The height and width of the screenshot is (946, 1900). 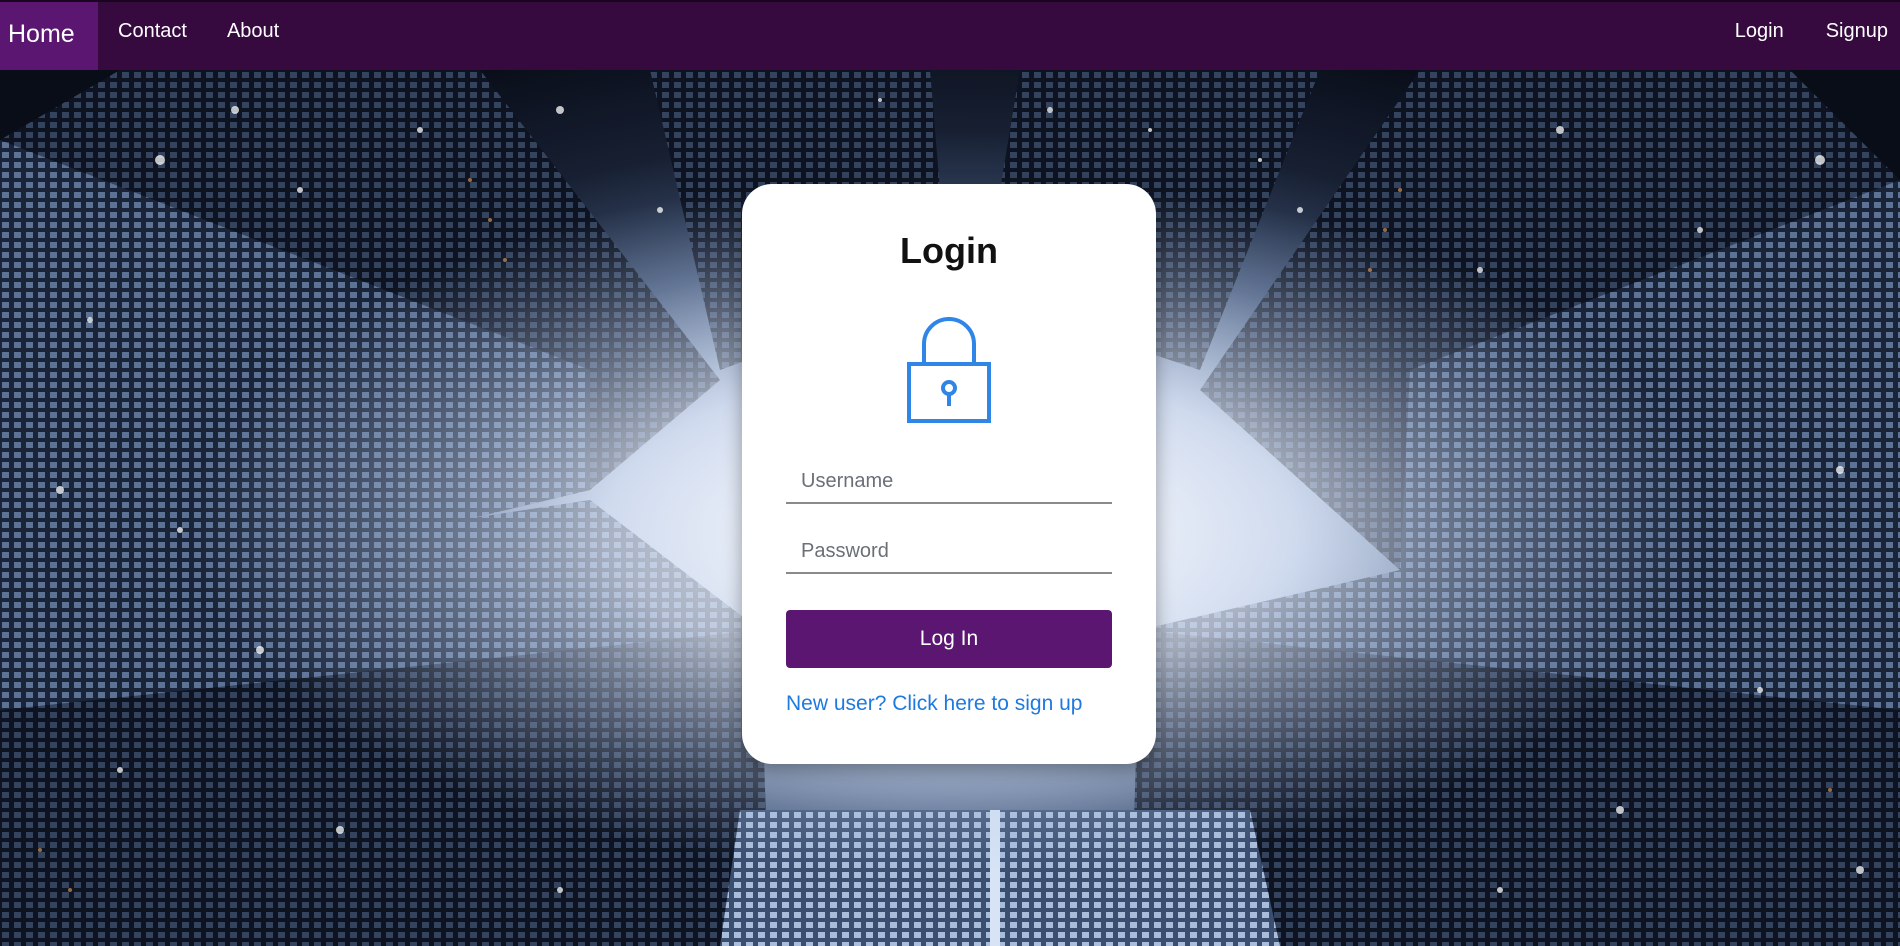 I want to click on nav-contact-link: Contact, so click(x=152, y=36).